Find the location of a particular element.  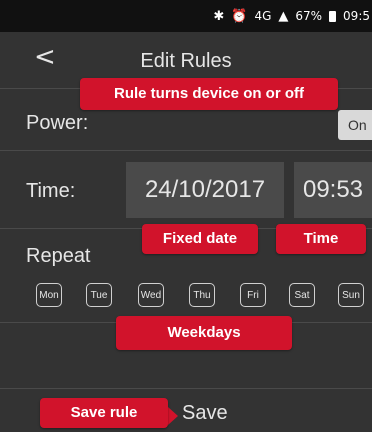

day-sun: Sun is located at coordinates (351, 295).